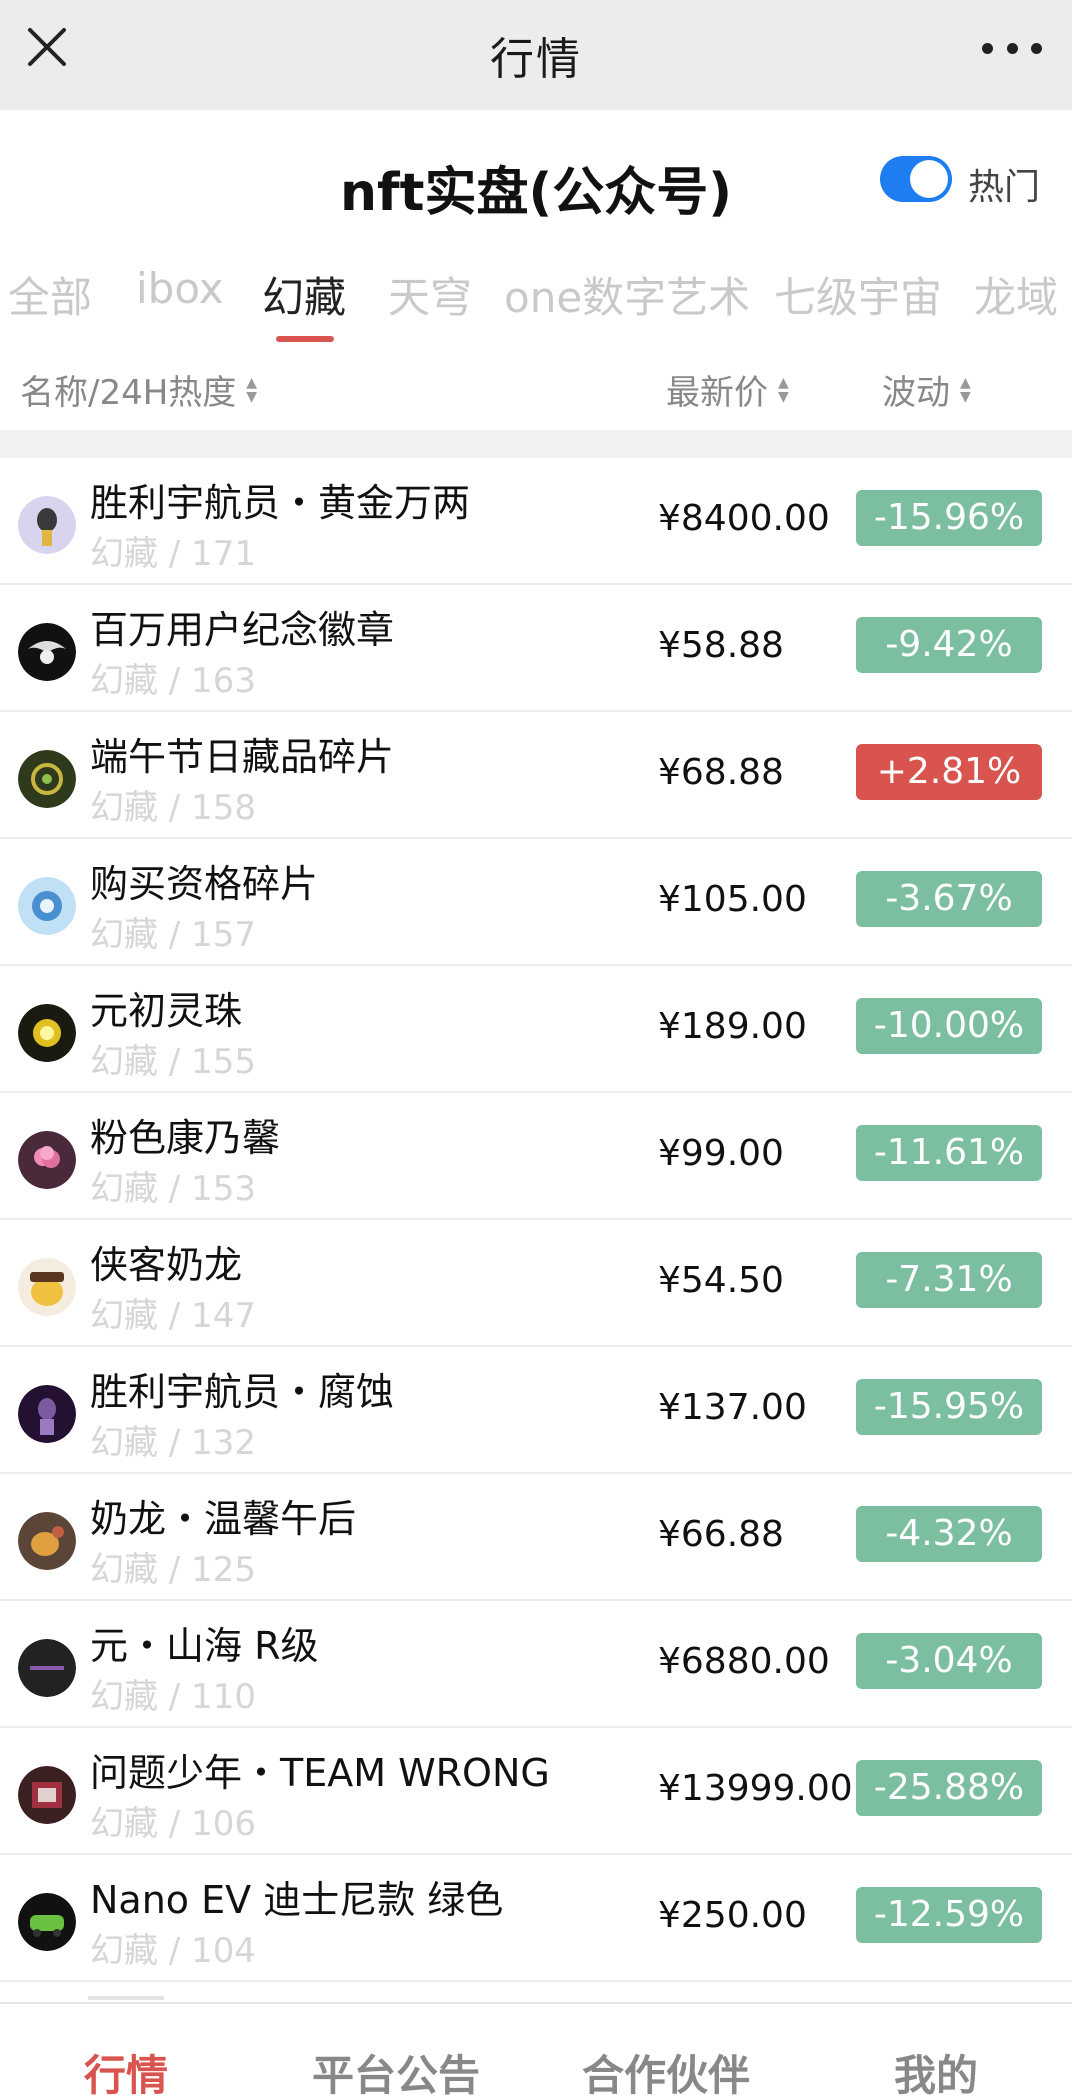 Image resolution: width=1072 pixels, height=2095 pixels. I want to click on list-item: Nano EV 迪士尼款 绿色 幻藏 / 104 ¥250.00 -12.59%, so click(536, 1918).